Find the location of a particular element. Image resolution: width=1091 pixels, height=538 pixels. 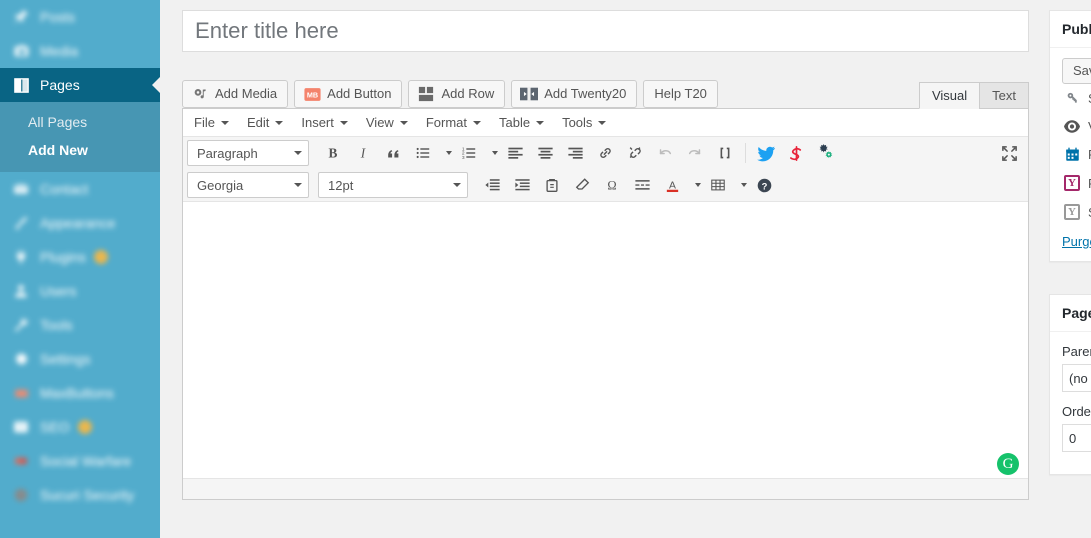

sidebar-item-posts: Posts is located at coordinates (80, 17).